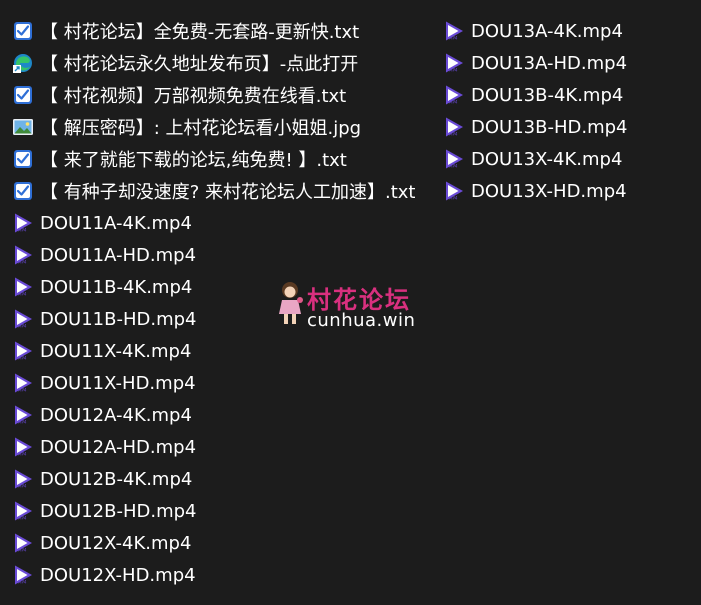 The width and height of the screenshot is (701, 605). I want to click on file-name: DOU12B-4K.mp4, so click(116, 479).